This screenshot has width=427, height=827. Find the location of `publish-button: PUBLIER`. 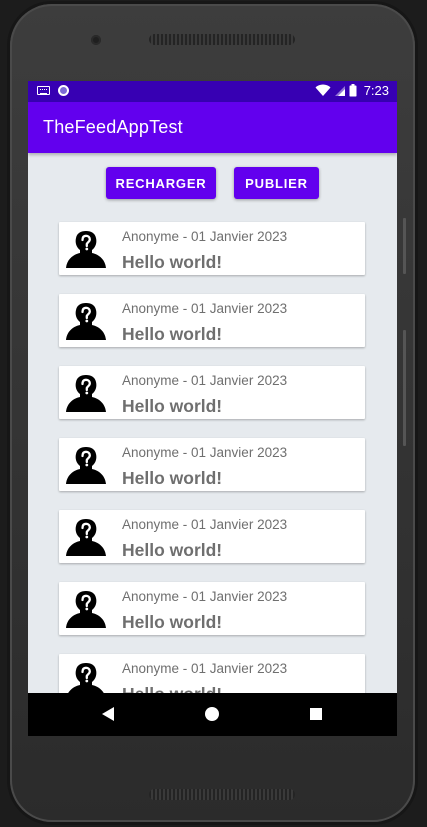

publish-button: PUBLIER is located at coordinates (276, 183).